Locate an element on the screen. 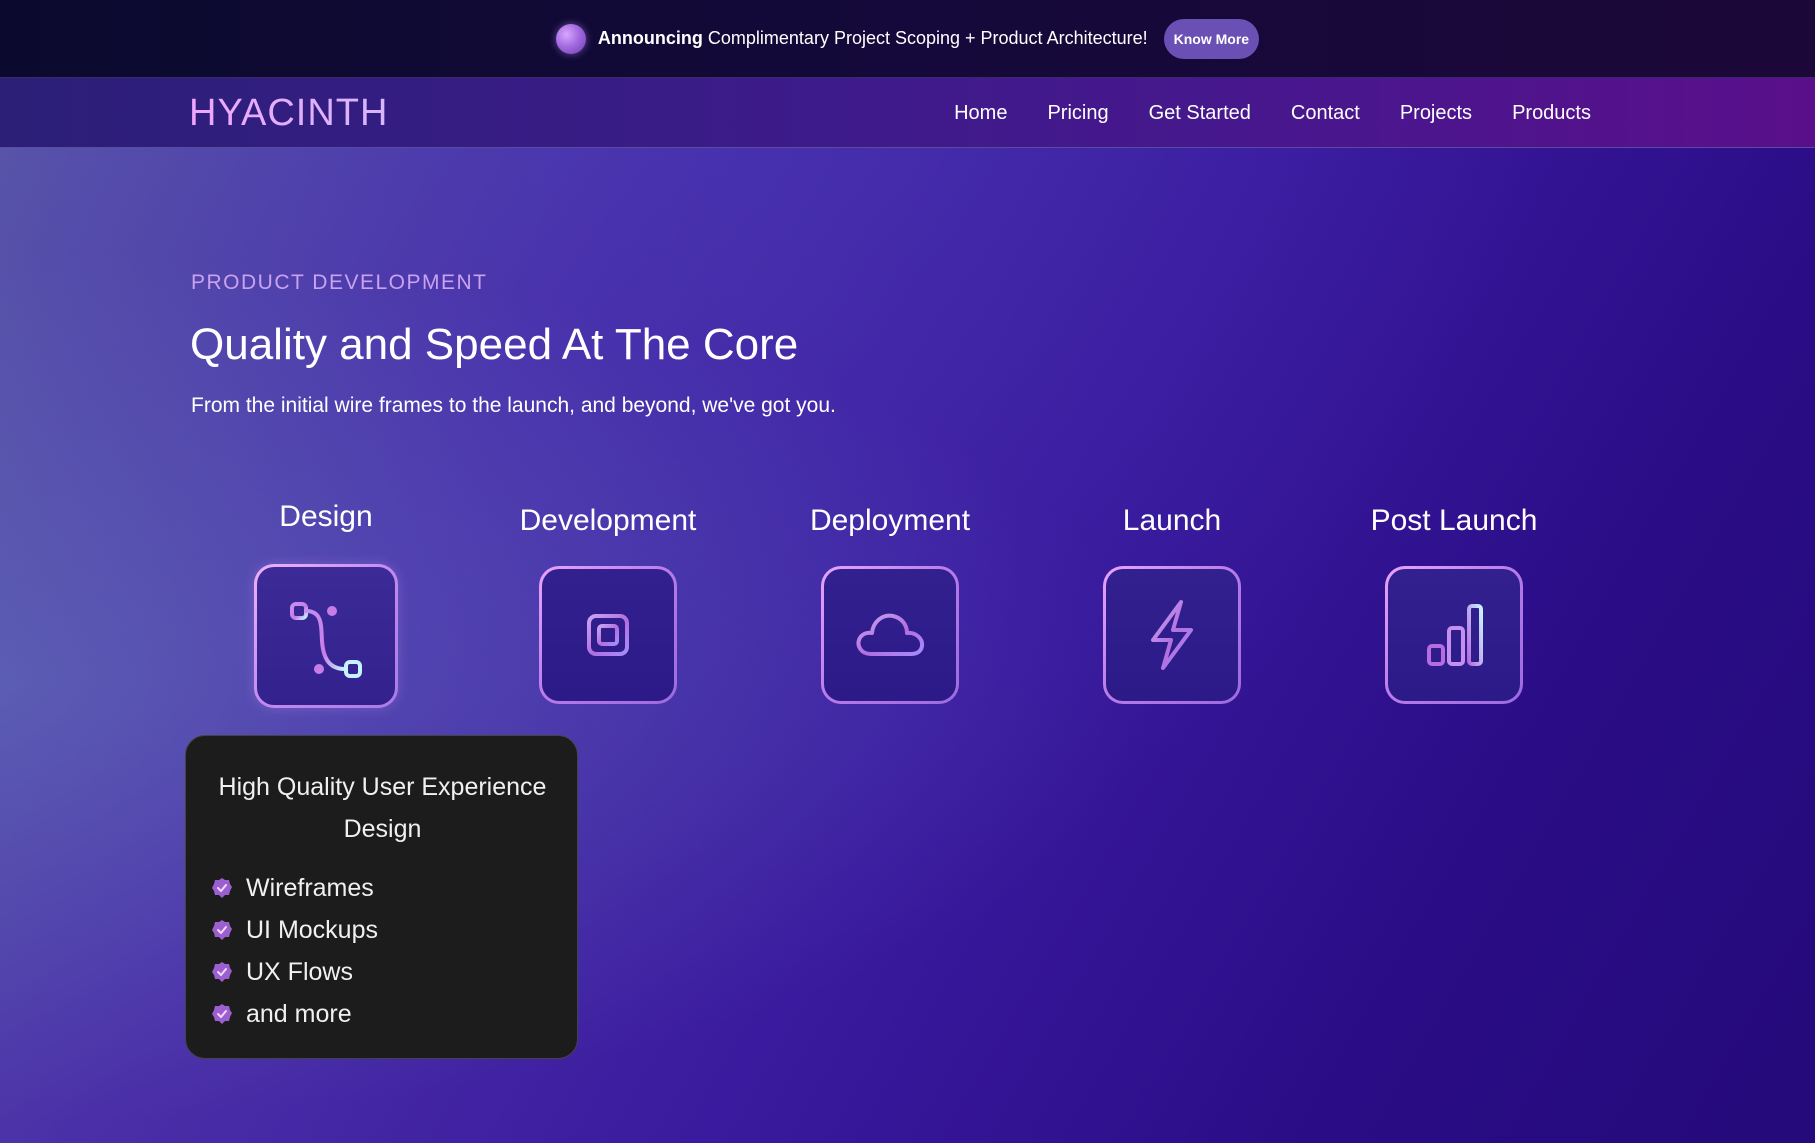 The width and height of the screenshot is (1815, 1143). nav-link-home: Home is located at coordinates (980, 113).